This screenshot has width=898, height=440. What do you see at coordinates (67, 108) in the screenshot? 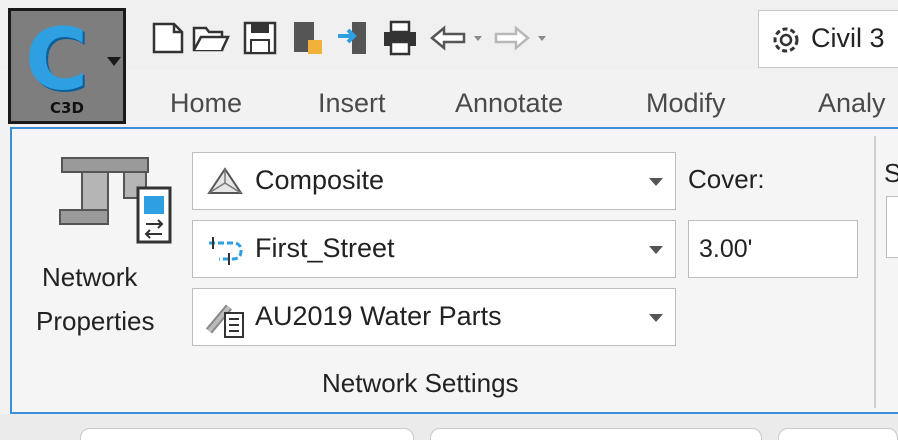
I see `app-button-label: C3D` at bounding box center [67, 108].